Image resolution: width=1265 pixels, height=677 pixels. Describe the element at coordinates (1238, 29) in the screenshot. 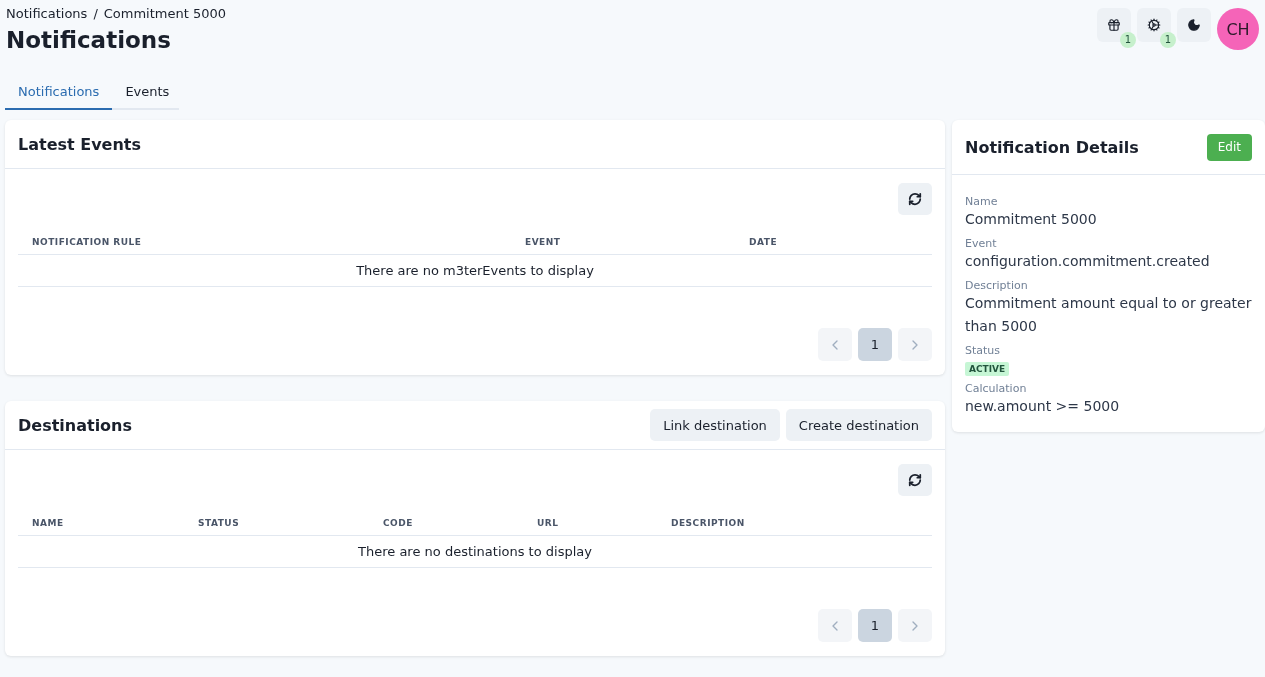

I see `user-avatar: CH` at that location.